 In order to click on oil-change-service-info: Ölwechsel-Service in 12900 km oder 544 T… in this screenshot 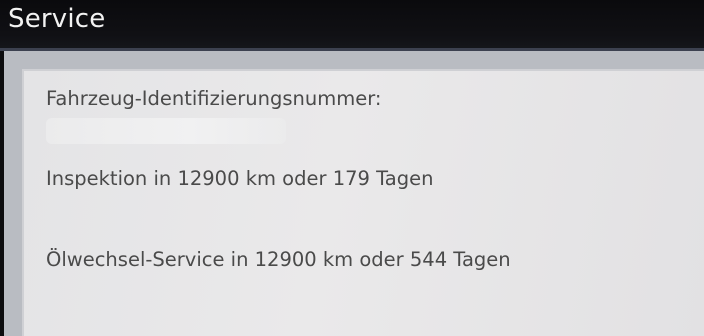, I will do `click(278, 259)`.